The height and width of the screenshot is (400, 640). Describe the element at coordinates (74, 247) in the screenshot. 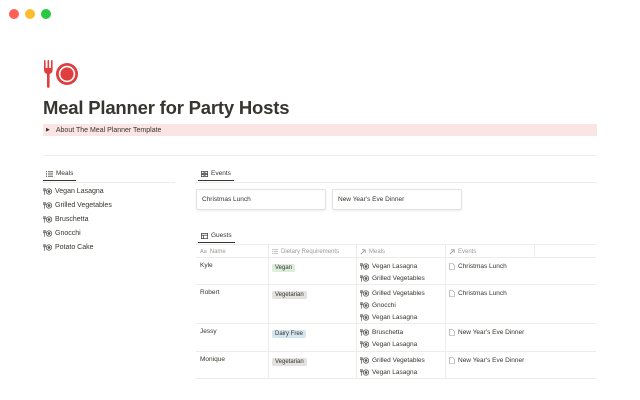

I see `meal-item-label: Potato Cake` at that location.